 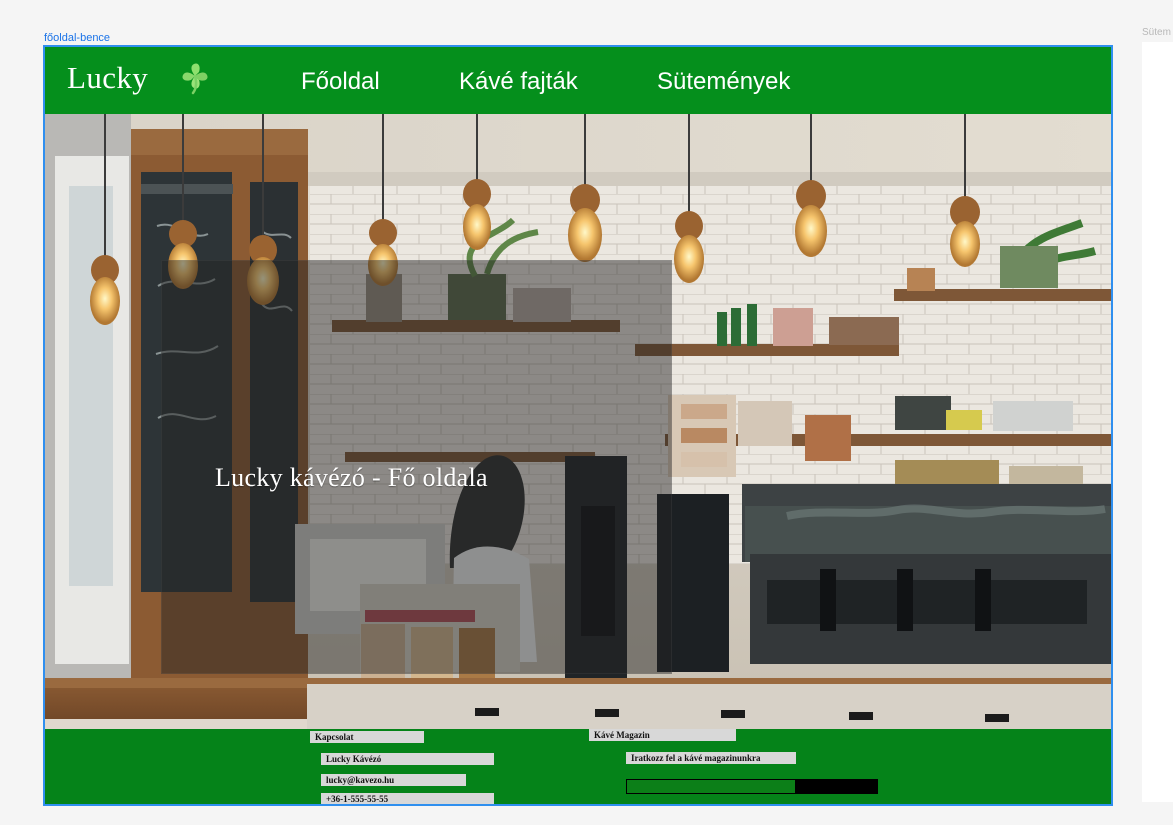 What do you see at coordinates (367, 737) in the screenshot?
I see `footer-contact-heading: Kapcsolat` at bounding box center [367, 737].